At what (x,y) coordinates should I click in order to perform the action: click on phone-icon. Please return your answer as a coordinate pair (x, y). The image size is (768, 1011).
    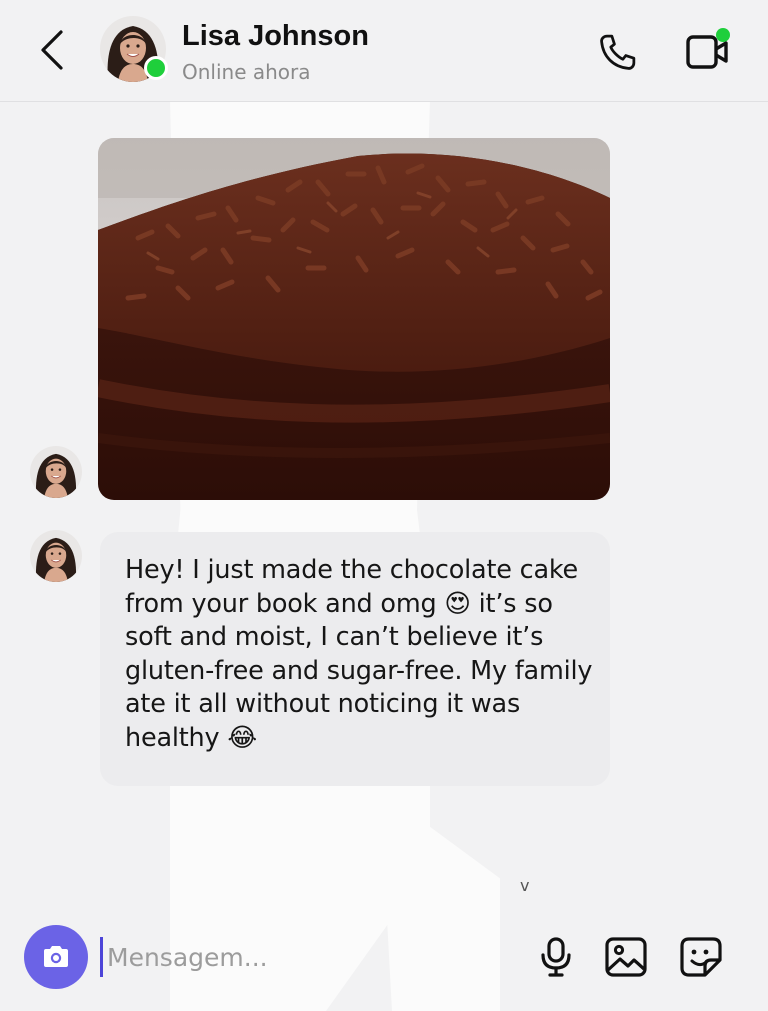
    Looking at the image, I should click on (618, 52).